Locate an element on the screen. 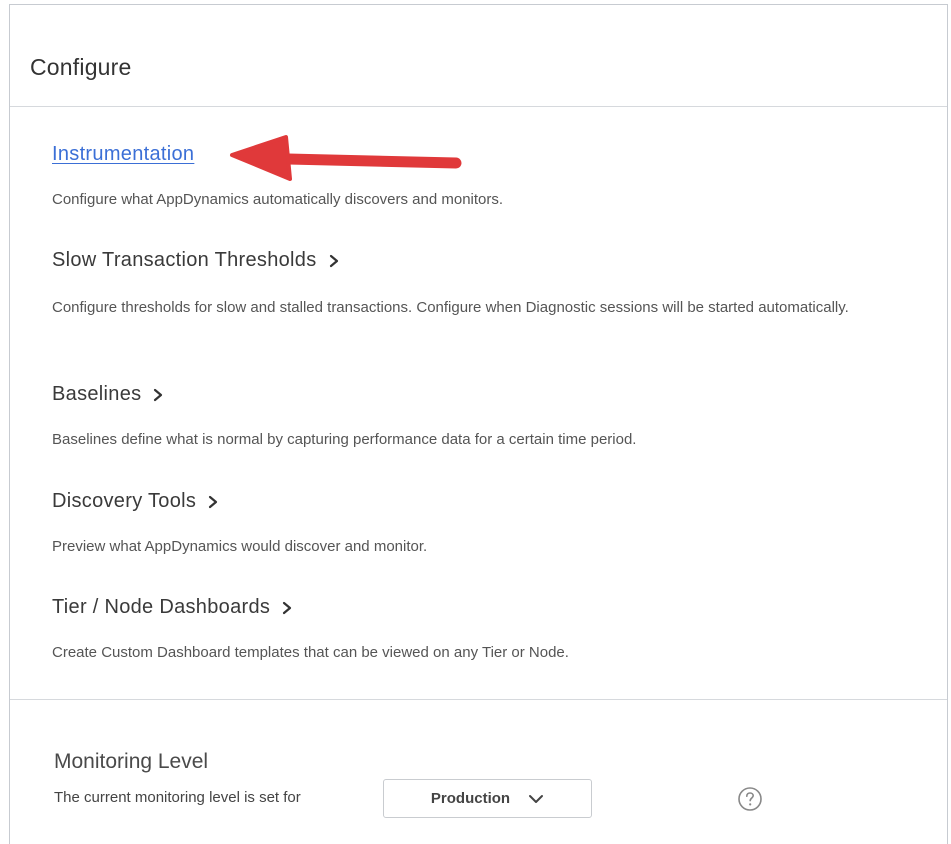 The image size is (951, 844). instrumentation-link: Instrumentation is located at coordinates (123, 154).